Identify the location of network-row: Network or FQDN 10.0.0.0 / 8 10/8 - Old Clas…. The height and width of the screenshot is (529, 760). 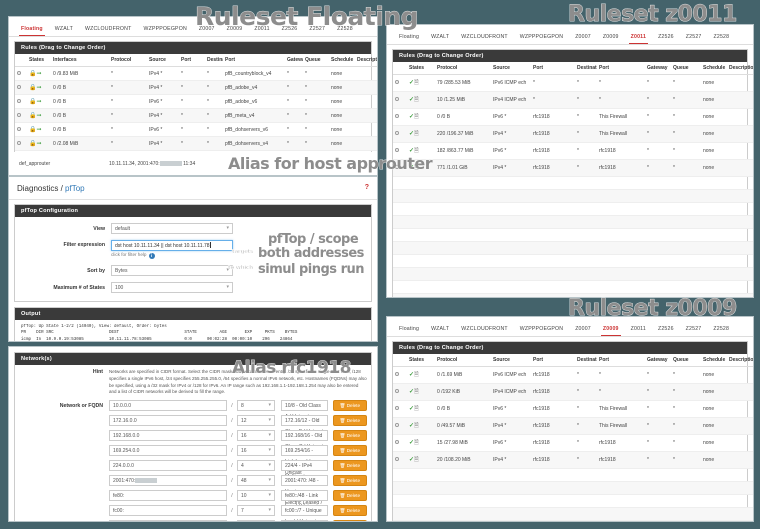
(193, 409).